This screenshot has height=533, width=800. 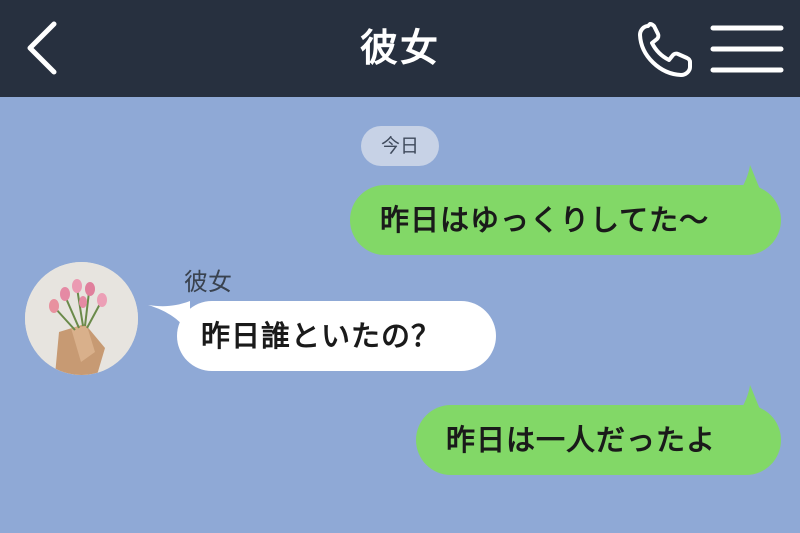 What do you see at coordinates (581, 440) in the screenshot?
I see `message-text: 昨日は一人だったよ` at bounding box center [581, 440].